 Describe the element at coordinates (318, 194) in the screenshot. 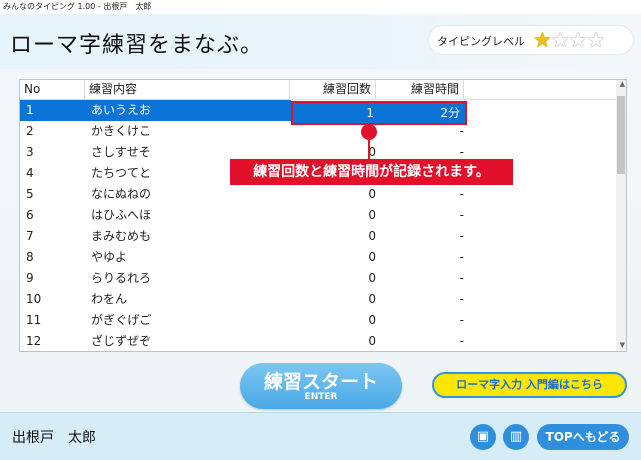

I see `table-row: 5 なにぬねの 0 -` at that location.